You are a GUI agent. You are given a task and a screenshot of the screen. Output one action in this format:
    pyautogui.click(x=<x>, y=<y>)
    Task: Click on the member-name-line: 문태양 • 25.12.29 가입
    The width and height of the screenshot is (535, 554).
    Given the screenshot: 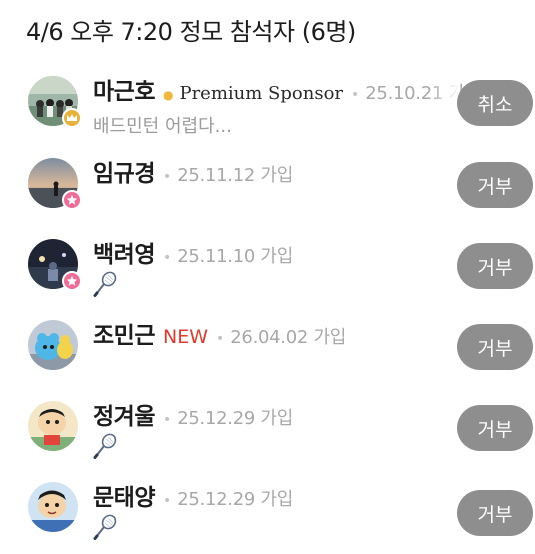 What is the action you would take?
    pyautogui.click(x=193, y=495)
    